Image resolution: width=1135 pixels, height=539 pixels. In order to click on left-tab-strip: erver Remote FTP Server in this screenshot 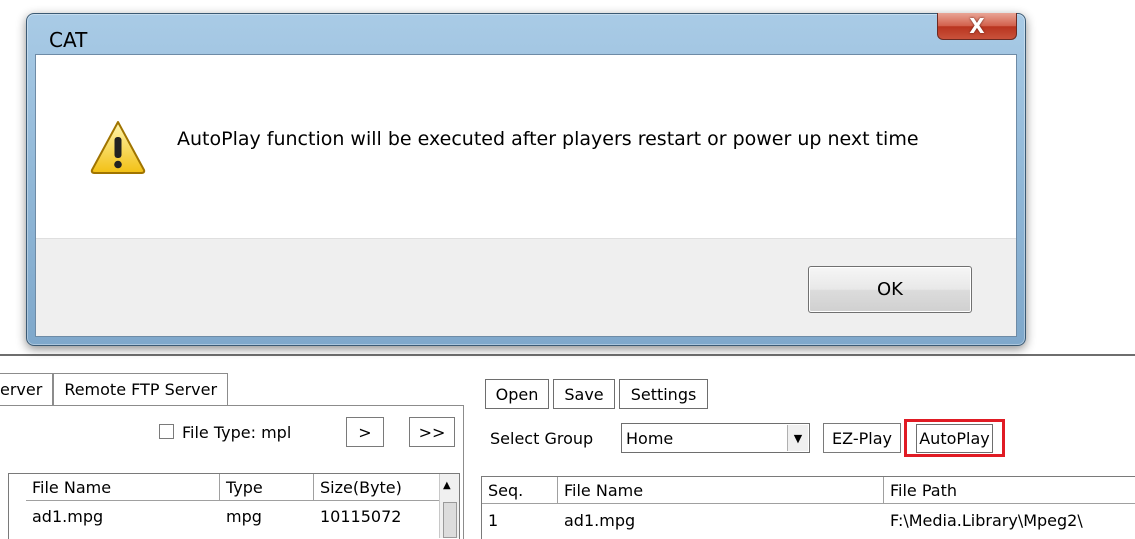, I will do `click(114, 389)`.